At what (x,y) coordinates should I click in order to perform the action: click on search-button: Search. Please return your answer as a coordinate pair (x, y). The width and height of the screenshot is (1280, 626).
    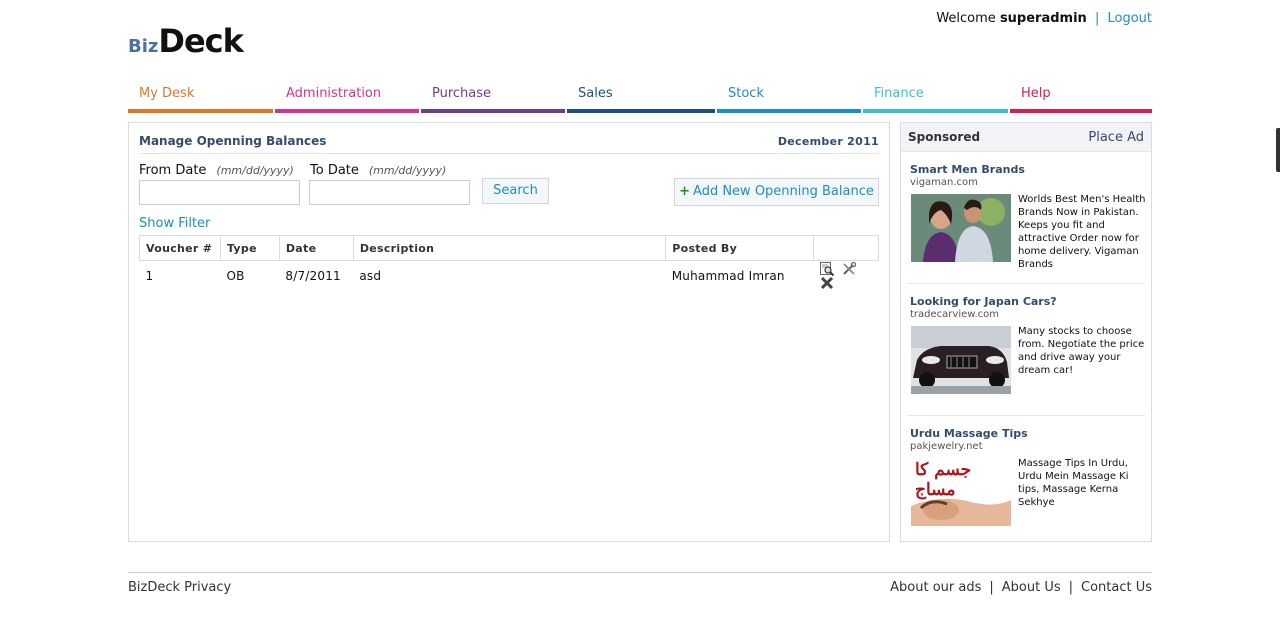
    Looking at the image, I should click on (515, 191).